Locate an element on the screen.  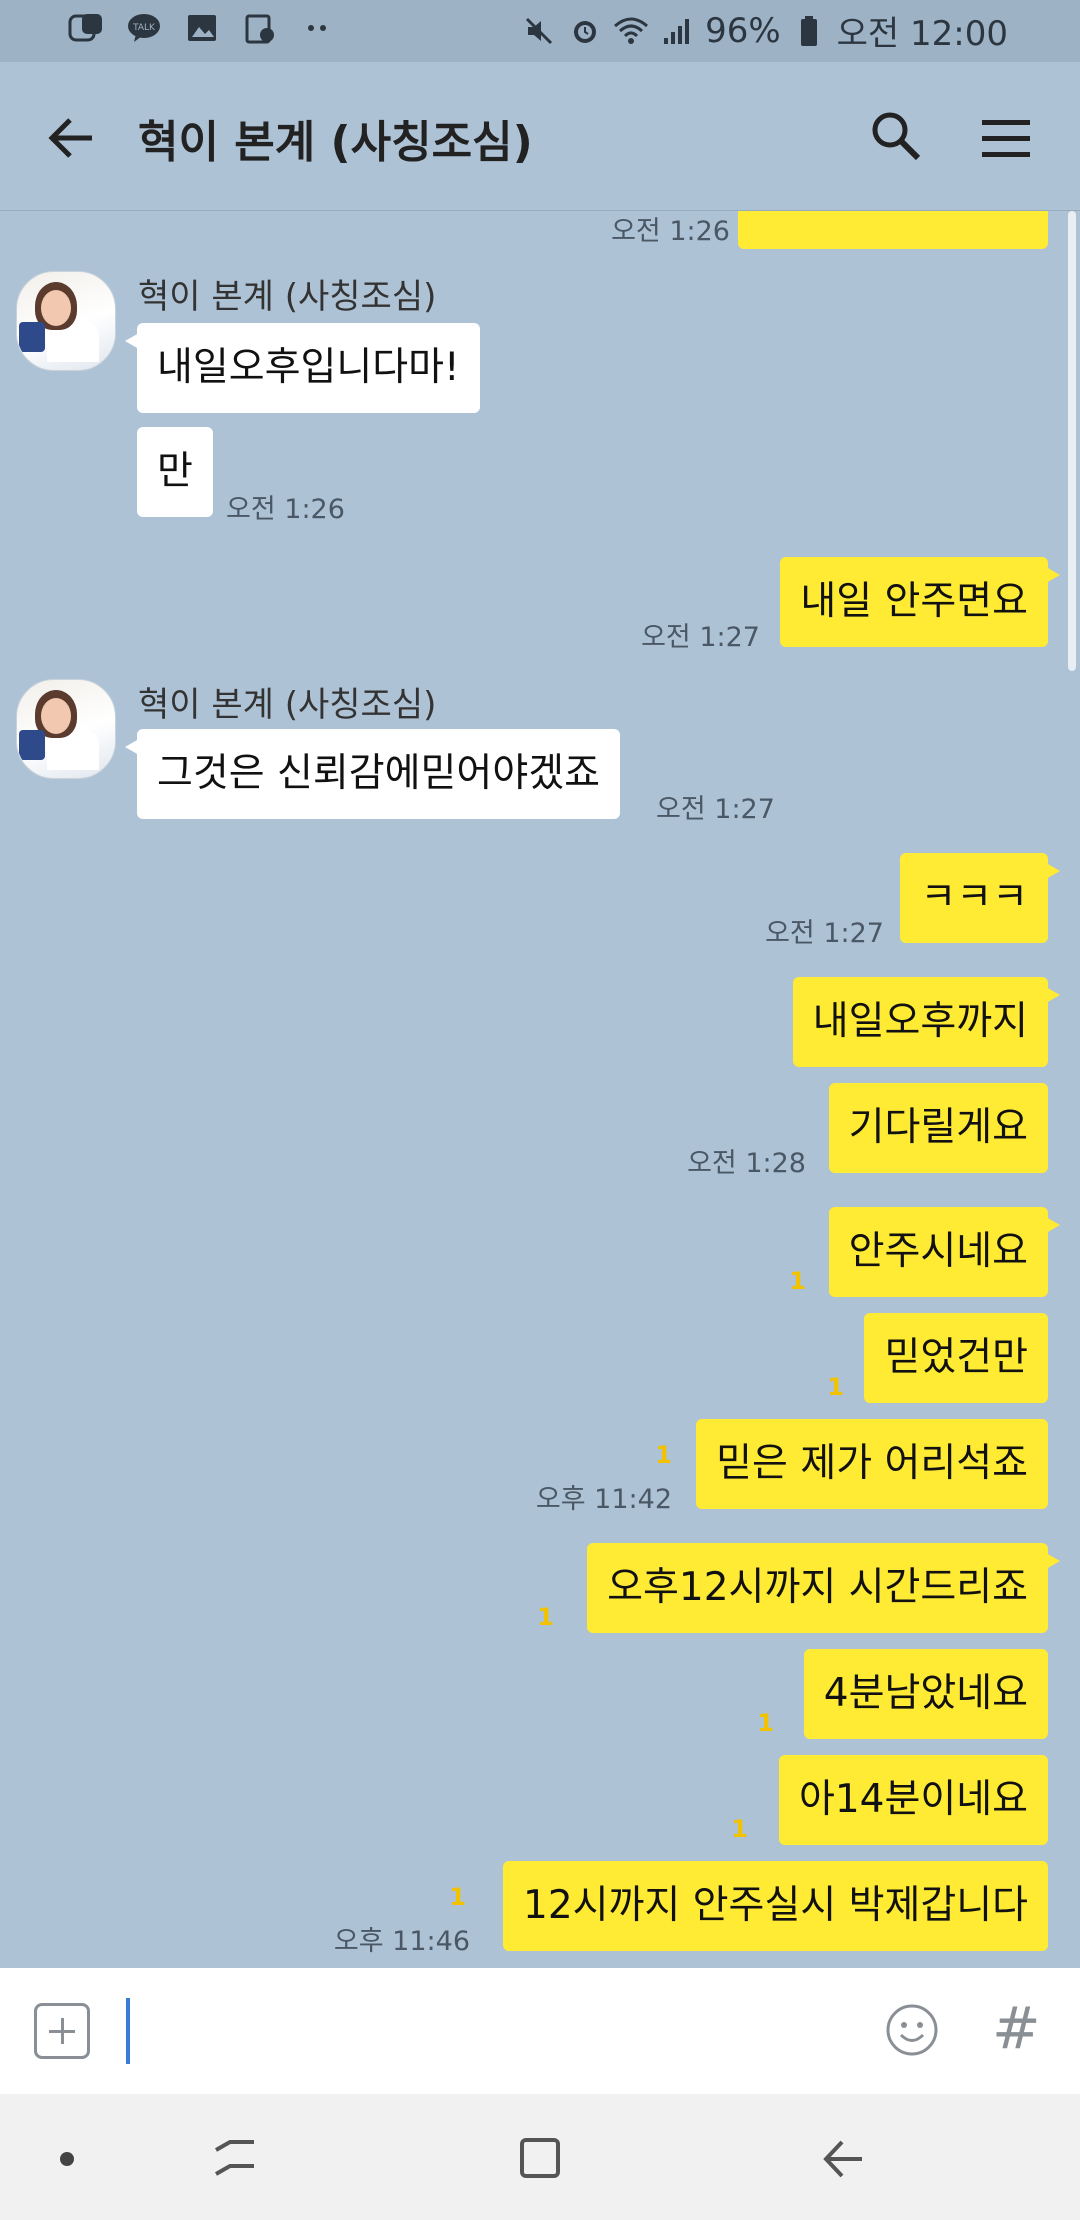
message-time: 오후 11:42 is located at coordinates (603, 1499).